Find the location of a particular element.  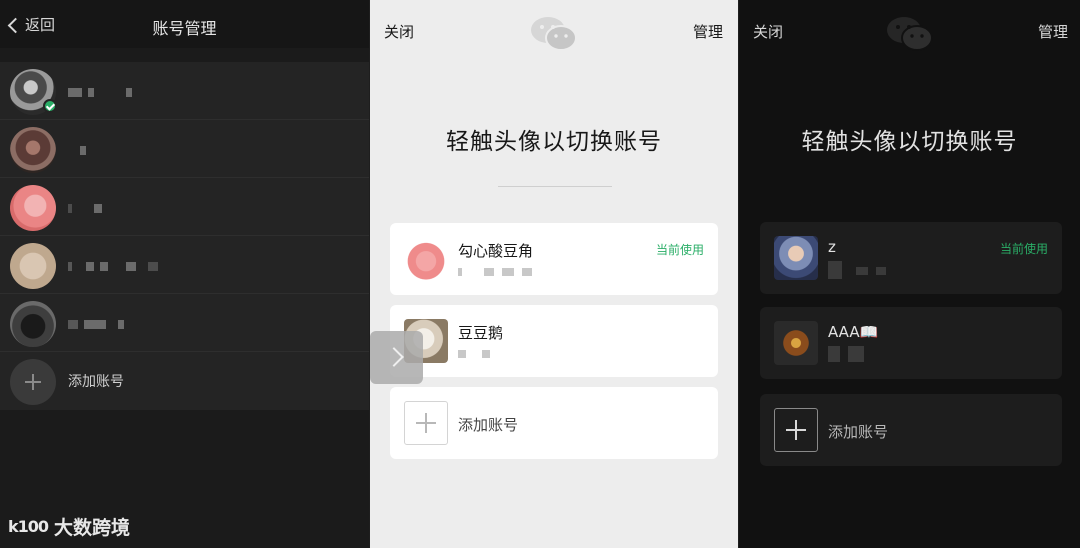

current-check-icon is located at coordinates (50, 106).